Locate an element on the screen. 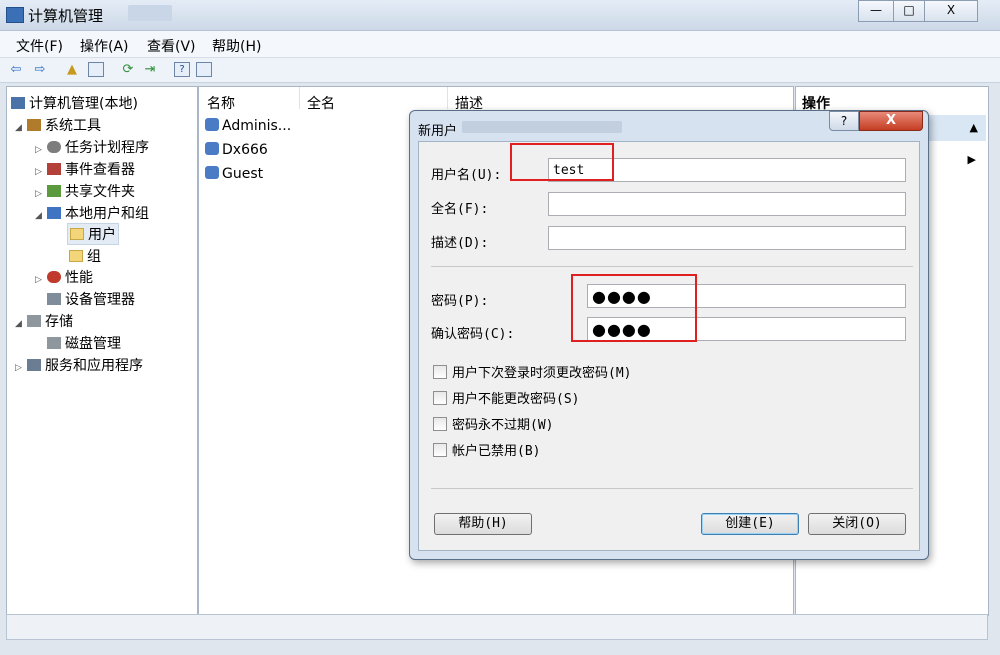 The image size is (1000, 655). tree-label: 用户 is located at coordinates (102, 235).